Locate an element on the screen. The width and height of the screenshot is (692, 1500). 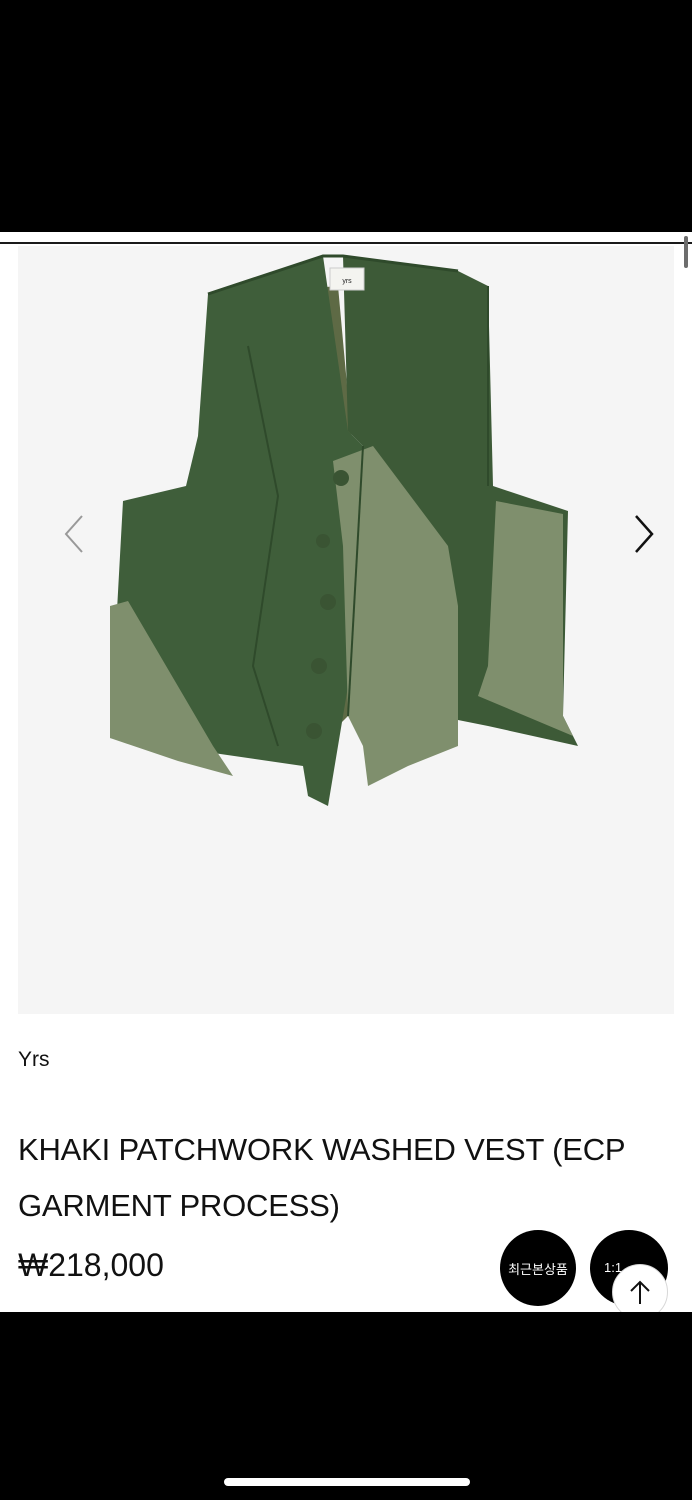
next-image-button is located at coordinates (652, 534).